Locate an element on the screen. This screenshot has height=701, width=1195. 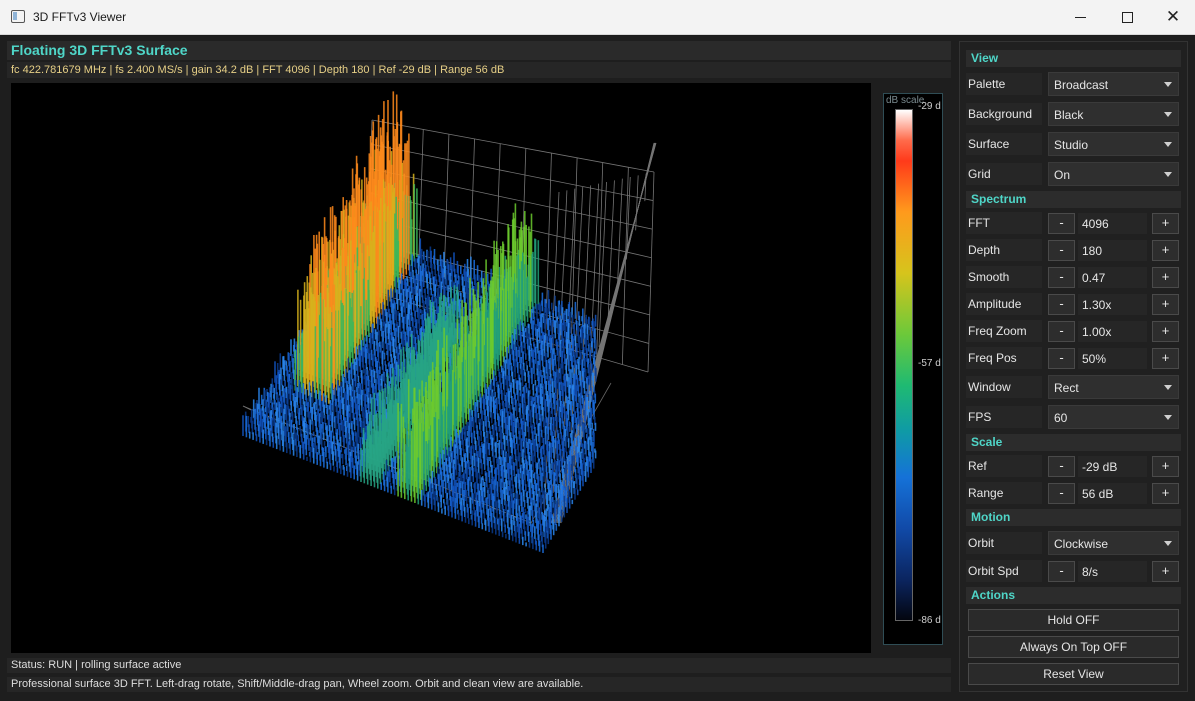
surface-label: Surface is located at coordinates (1004, 144).